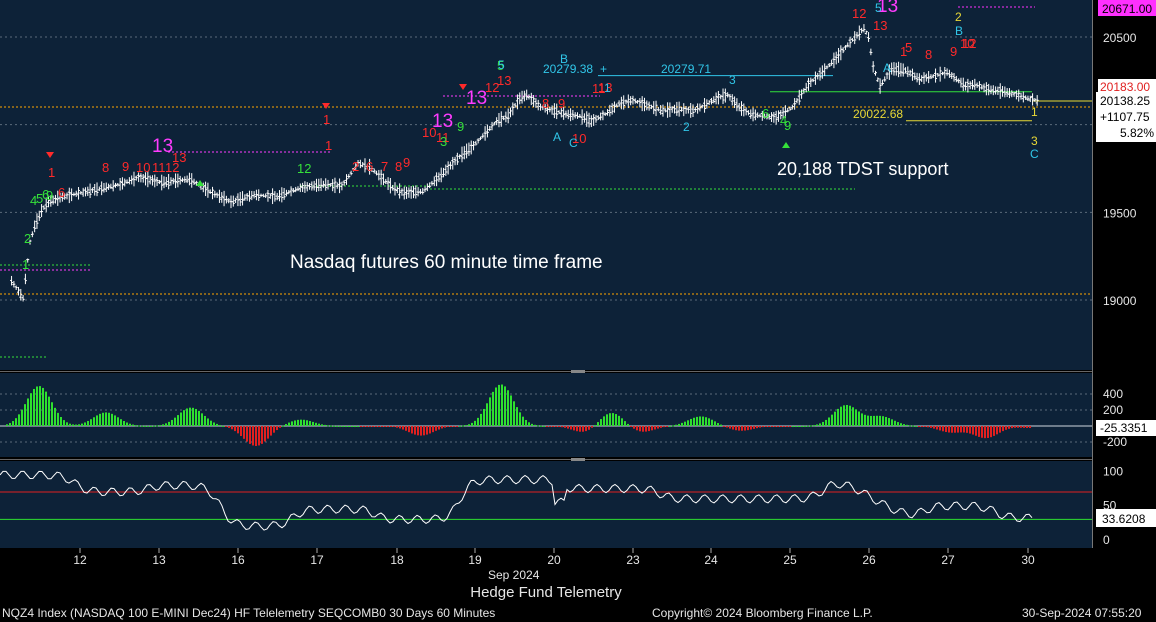  What do you see at coordinates (928, 54) in the screenshot?
I see `td-red-count: 8` at bounding box center [928, 54].